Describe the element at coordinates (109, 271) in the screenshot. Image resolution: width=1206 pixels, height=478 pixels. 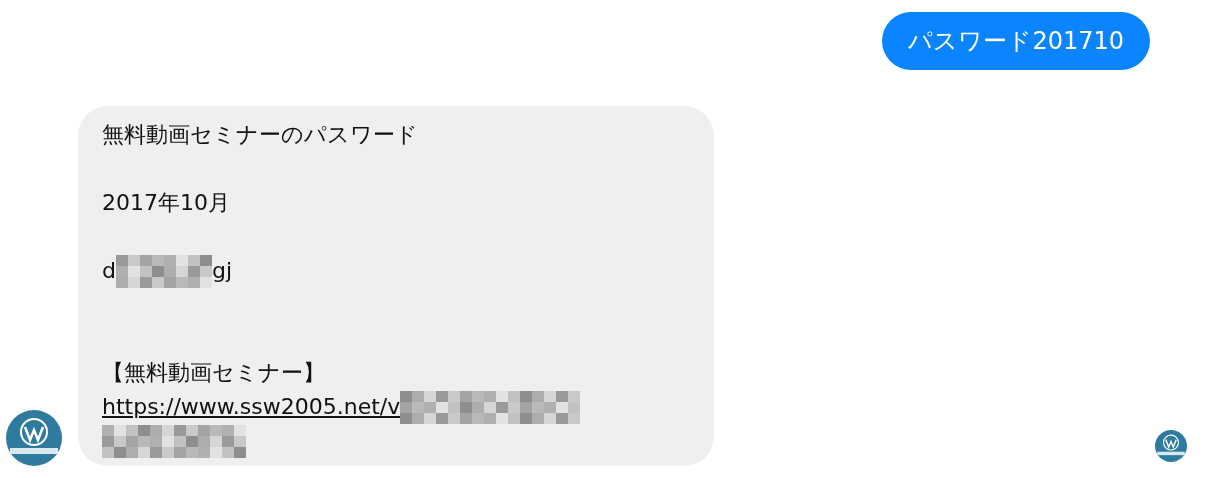
I see `message-text: d` at that location.